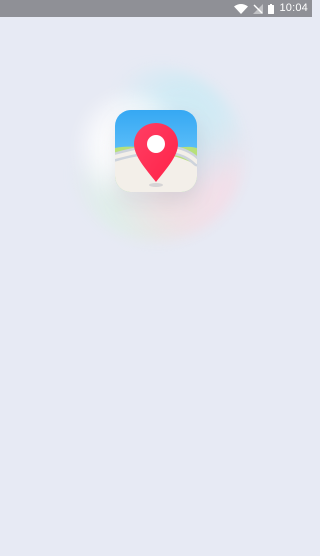 This screenshot has height=556, width=320. What do you see at coordinates (258, 8) in the screenshot?
I see `signal-off-icon` at bounding box center [258, 8].